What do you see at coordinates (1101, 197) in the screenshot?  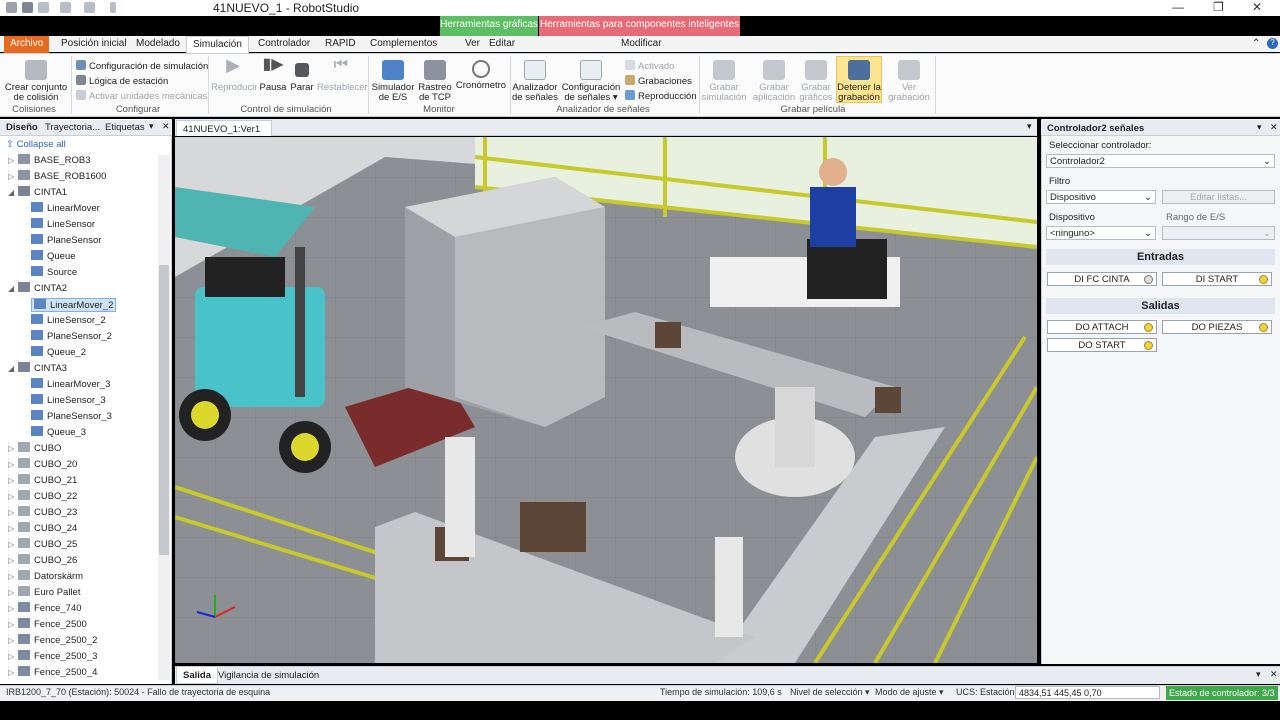 I see `filter-select: Dispositivo ⌄` at bounding box center [1101, 197].